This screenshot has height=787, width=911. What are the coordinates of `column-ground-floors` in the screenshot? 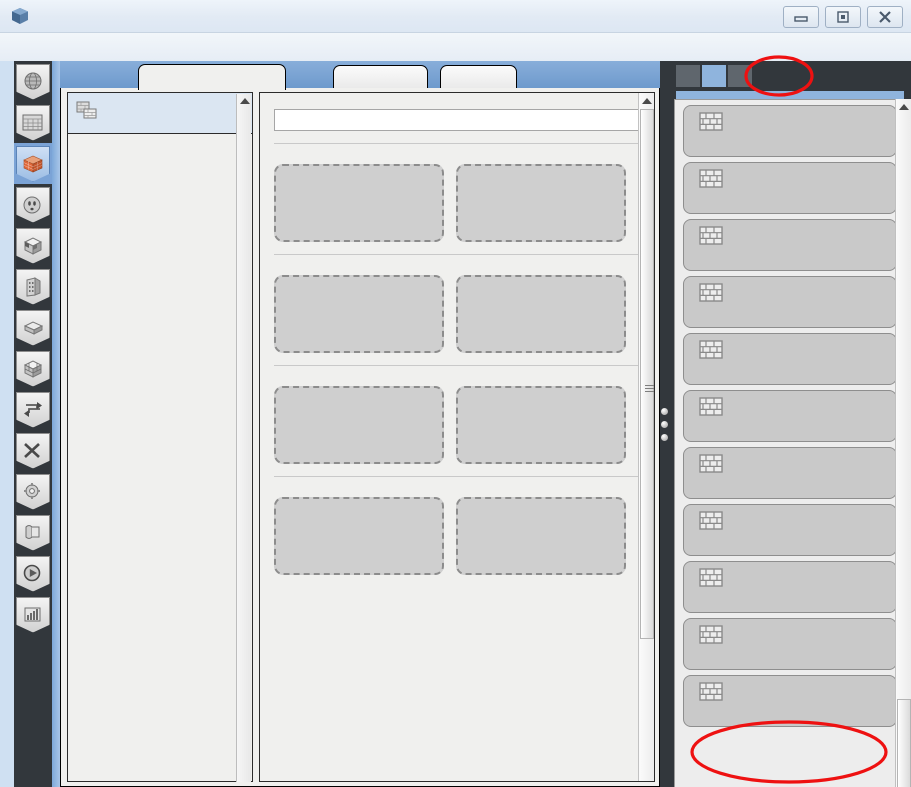 It's located at (541, 422).